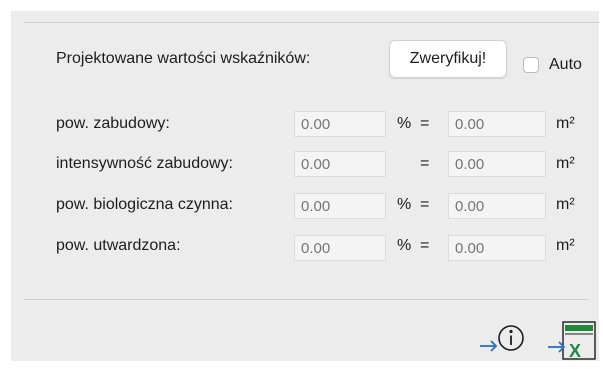 Image resolution: width=603 pixels, height=369 pixels. What do you see at coordinates (497, 164) in the screenshot?
I see `intensywnosc-area-input` at bounding box center [497, 164].